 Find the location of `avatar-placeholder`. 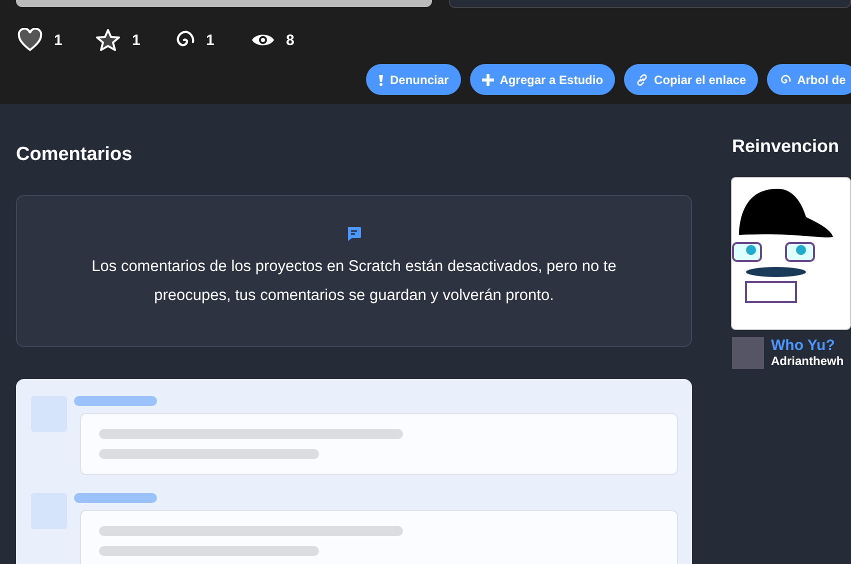

avatar-placeholder is located at coordinates (748, 353).